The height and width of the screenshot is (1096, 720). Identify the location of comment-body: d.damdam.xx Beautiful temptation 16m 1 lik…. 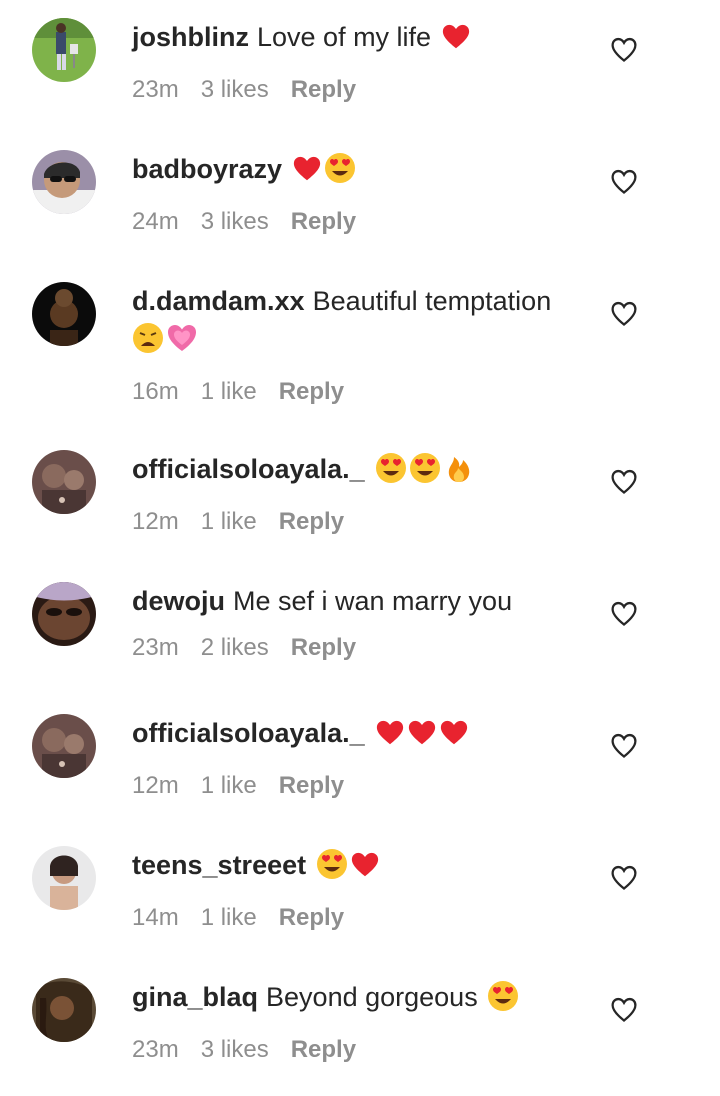
(357, 344).